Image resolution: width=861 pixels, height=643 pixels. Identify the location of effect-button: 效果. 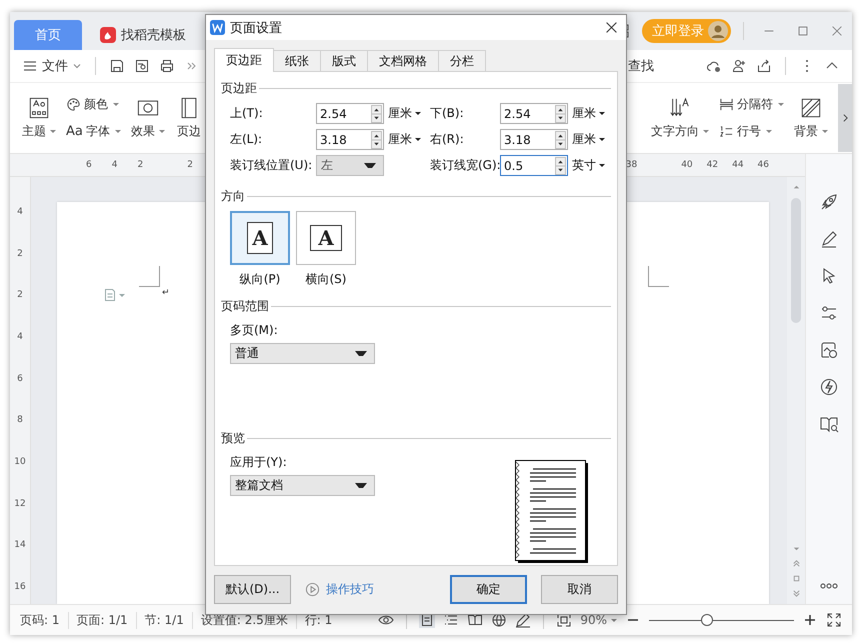
(147, 118).